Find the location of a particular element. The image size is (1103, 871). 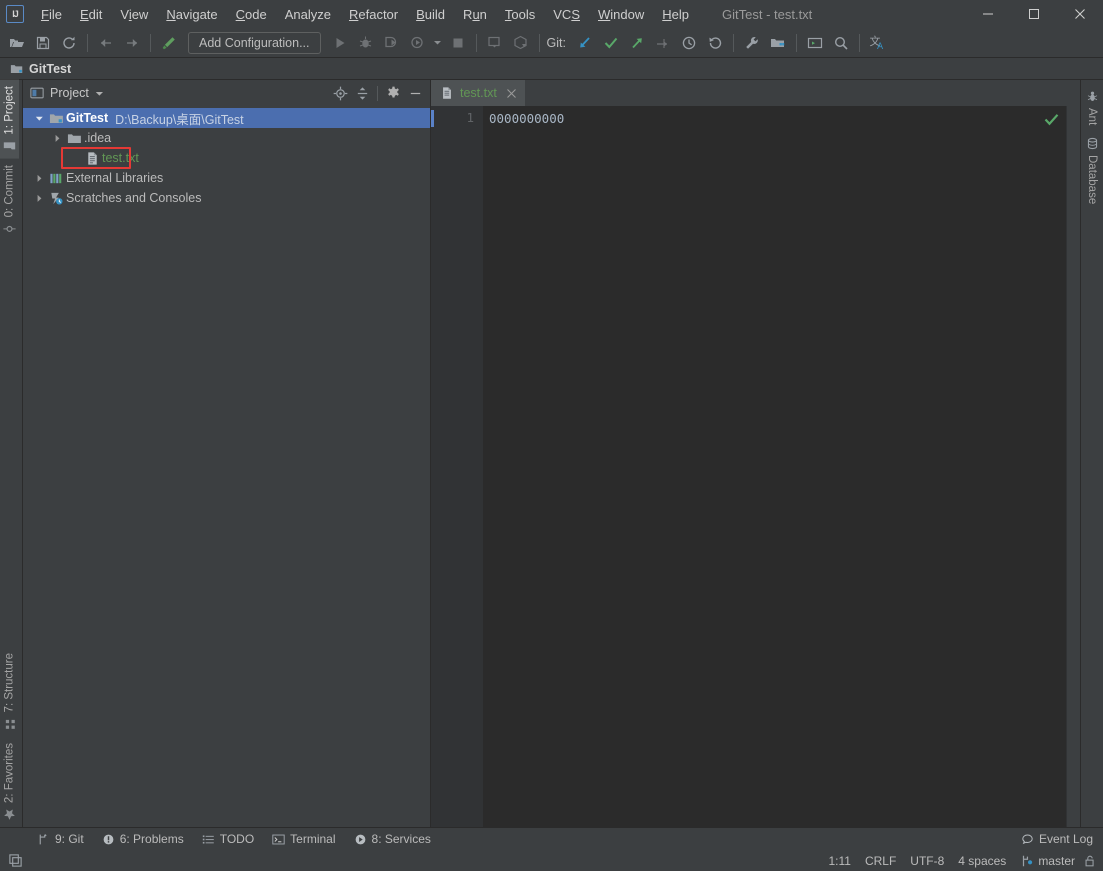

gear-icon is located at coordinates (393, 93).